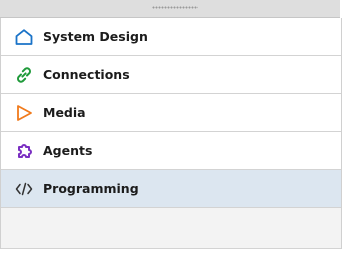 The height and width of the screenshot is (253, 344). Describe the element at coordinates (64, 112) in the screenshot. I see `sidebar-item-label: Media` at that location.